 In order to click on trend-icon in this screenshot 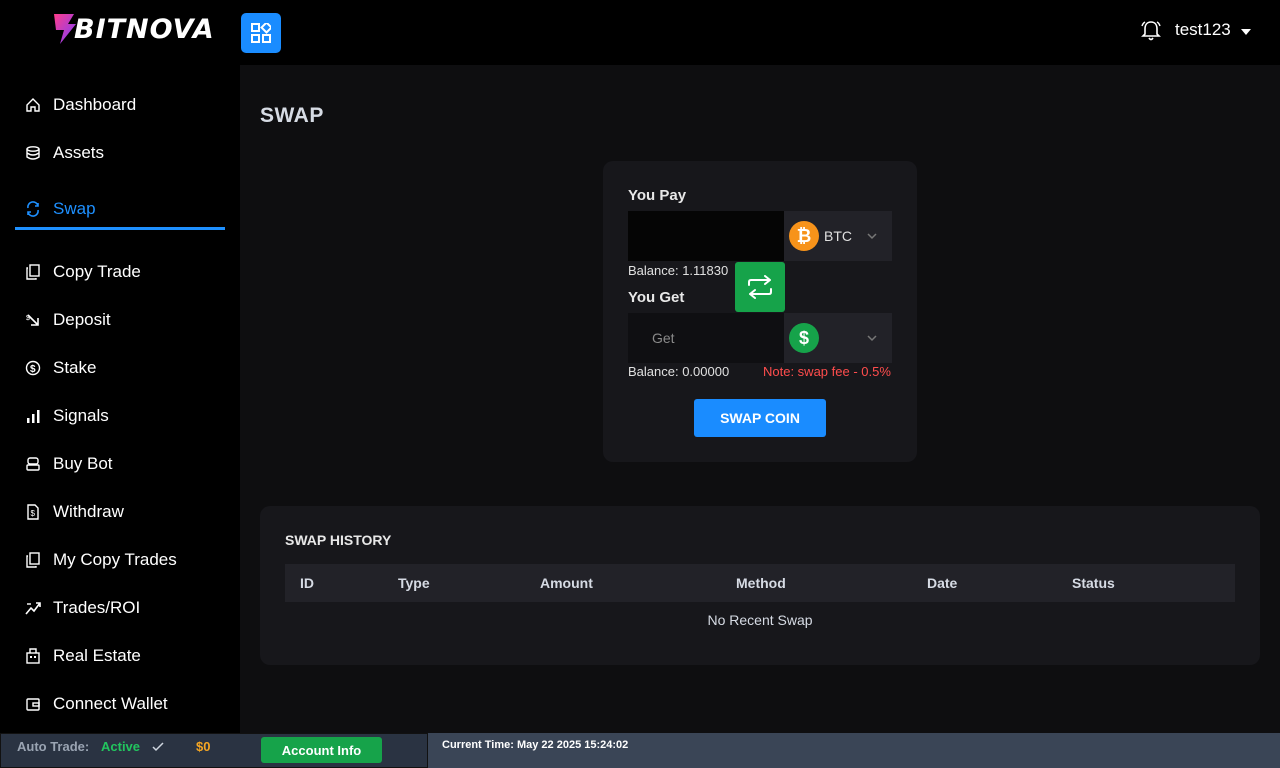, I will do `click(33, 608)`.